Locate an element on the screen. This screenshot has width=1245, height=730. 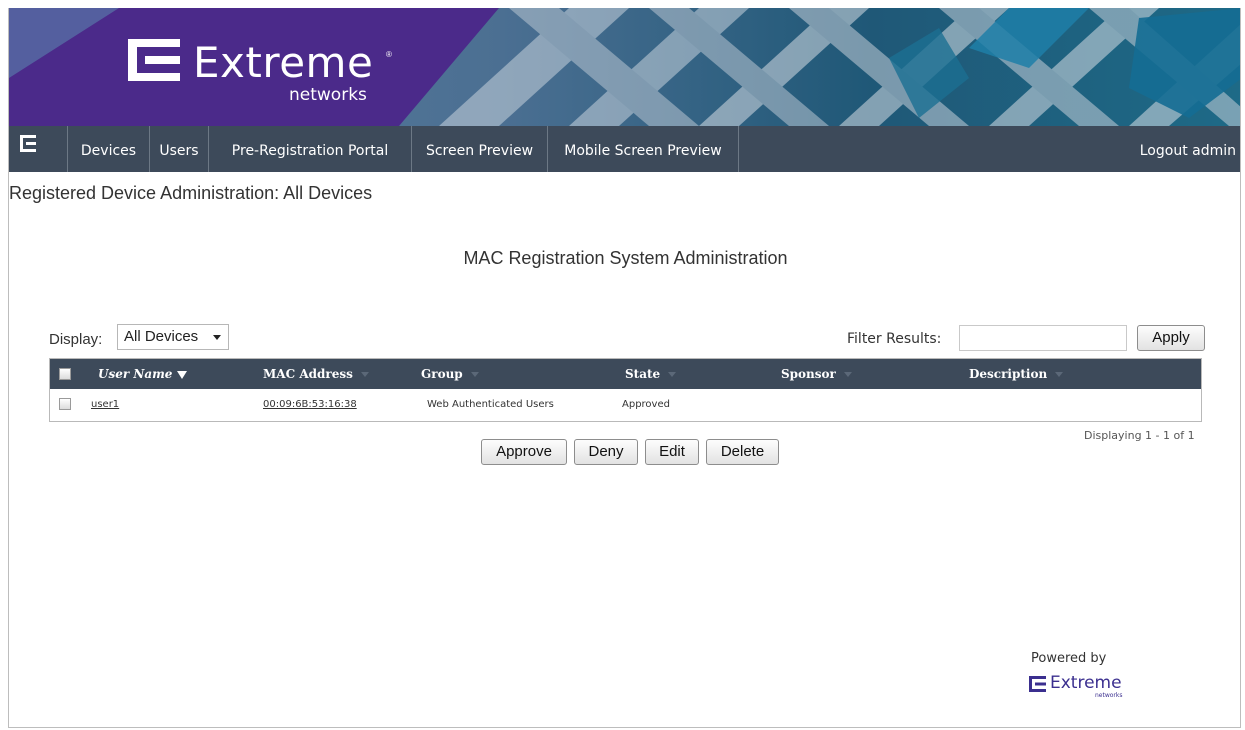
column-header-group: Group is located at coordinates (450, 374).